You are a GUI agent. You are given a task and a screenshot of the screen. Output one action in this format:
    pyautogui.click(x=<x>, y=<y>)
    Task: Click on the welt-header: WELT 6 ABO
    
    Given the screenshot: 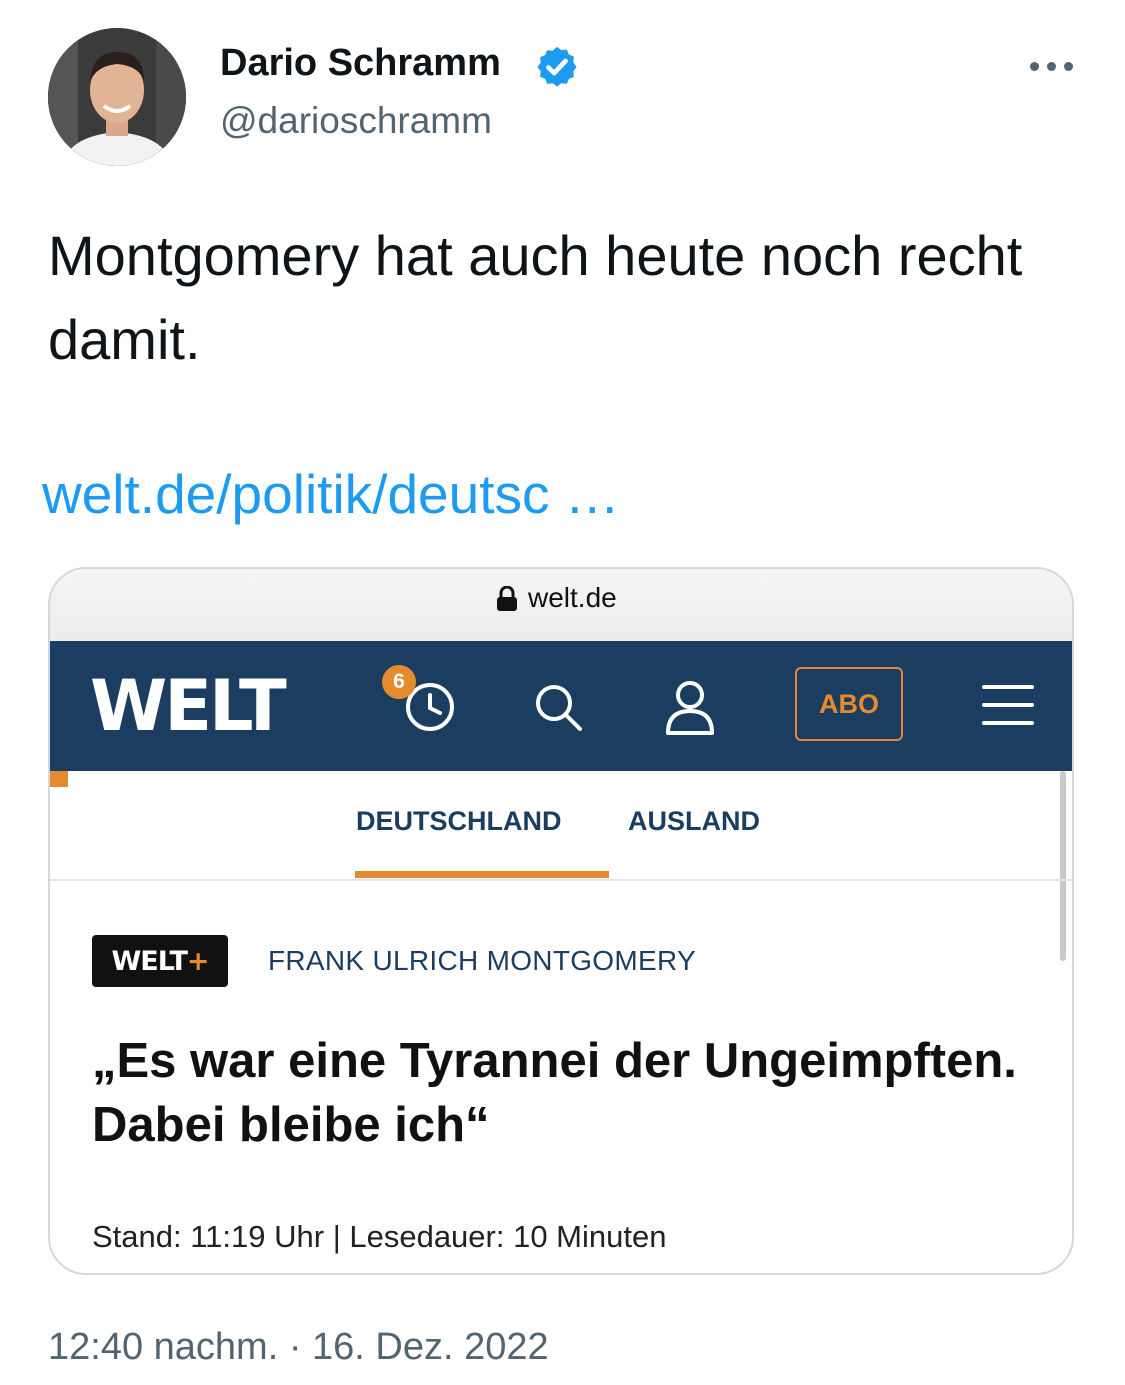 What is the action you would take?
    pyautogui.click(x=561, y=706)
    